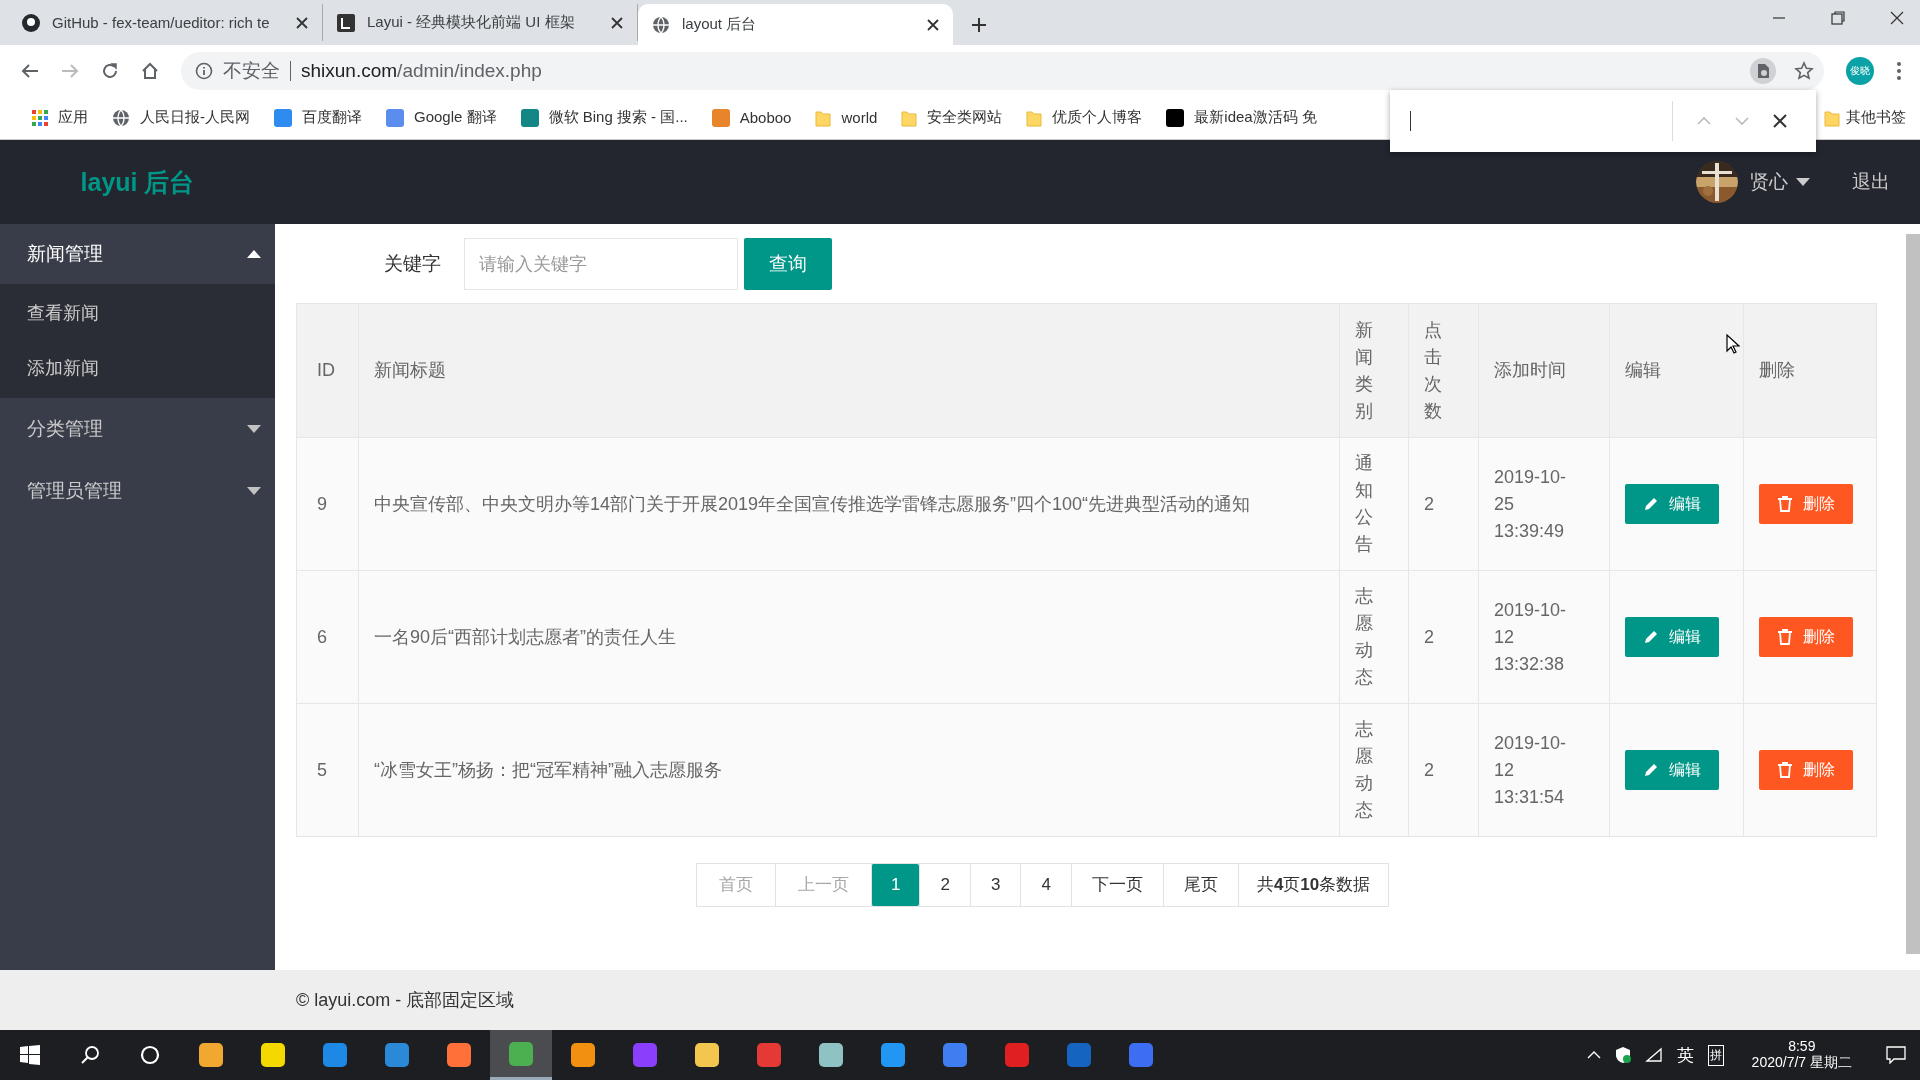  Describe the element at coordinates (1313, 885) in the screenshot. I see `page-summary: 共4页10条数据` at that location.